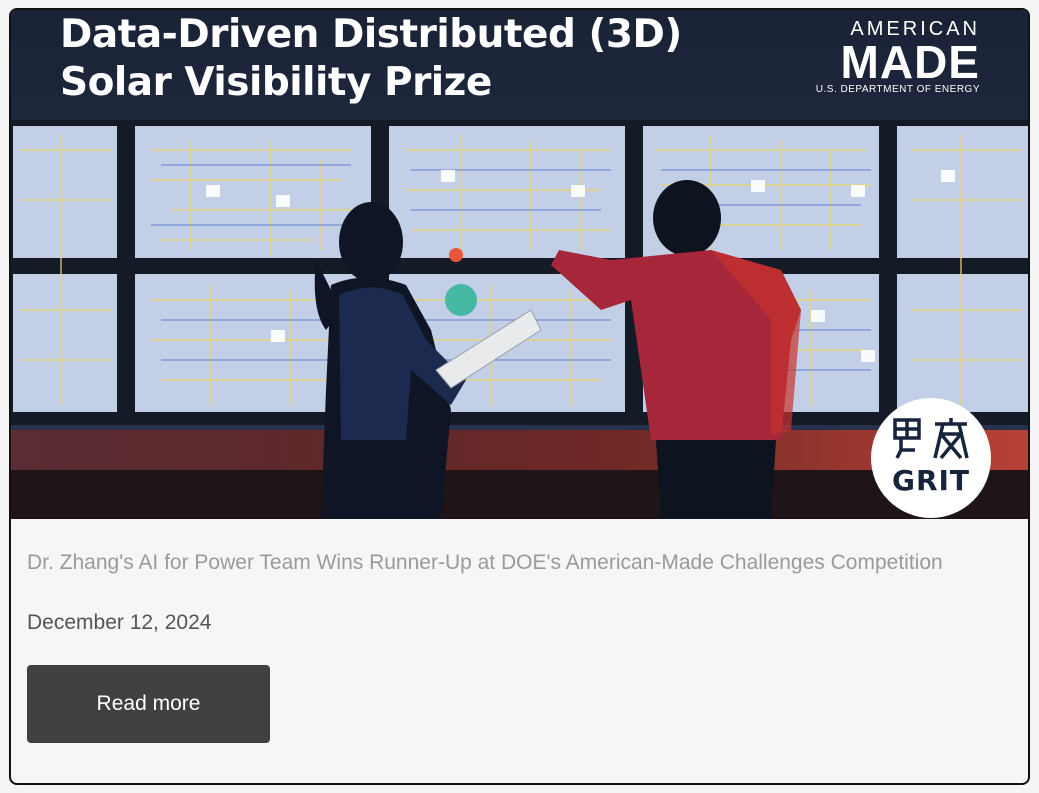 This screenshot has height=793, width=1039. What do you see at coordinates (276, 82) in the screenshot?
I see `hero-title-line2: Solar Visibility Prize` at bounding box center [276, 82].